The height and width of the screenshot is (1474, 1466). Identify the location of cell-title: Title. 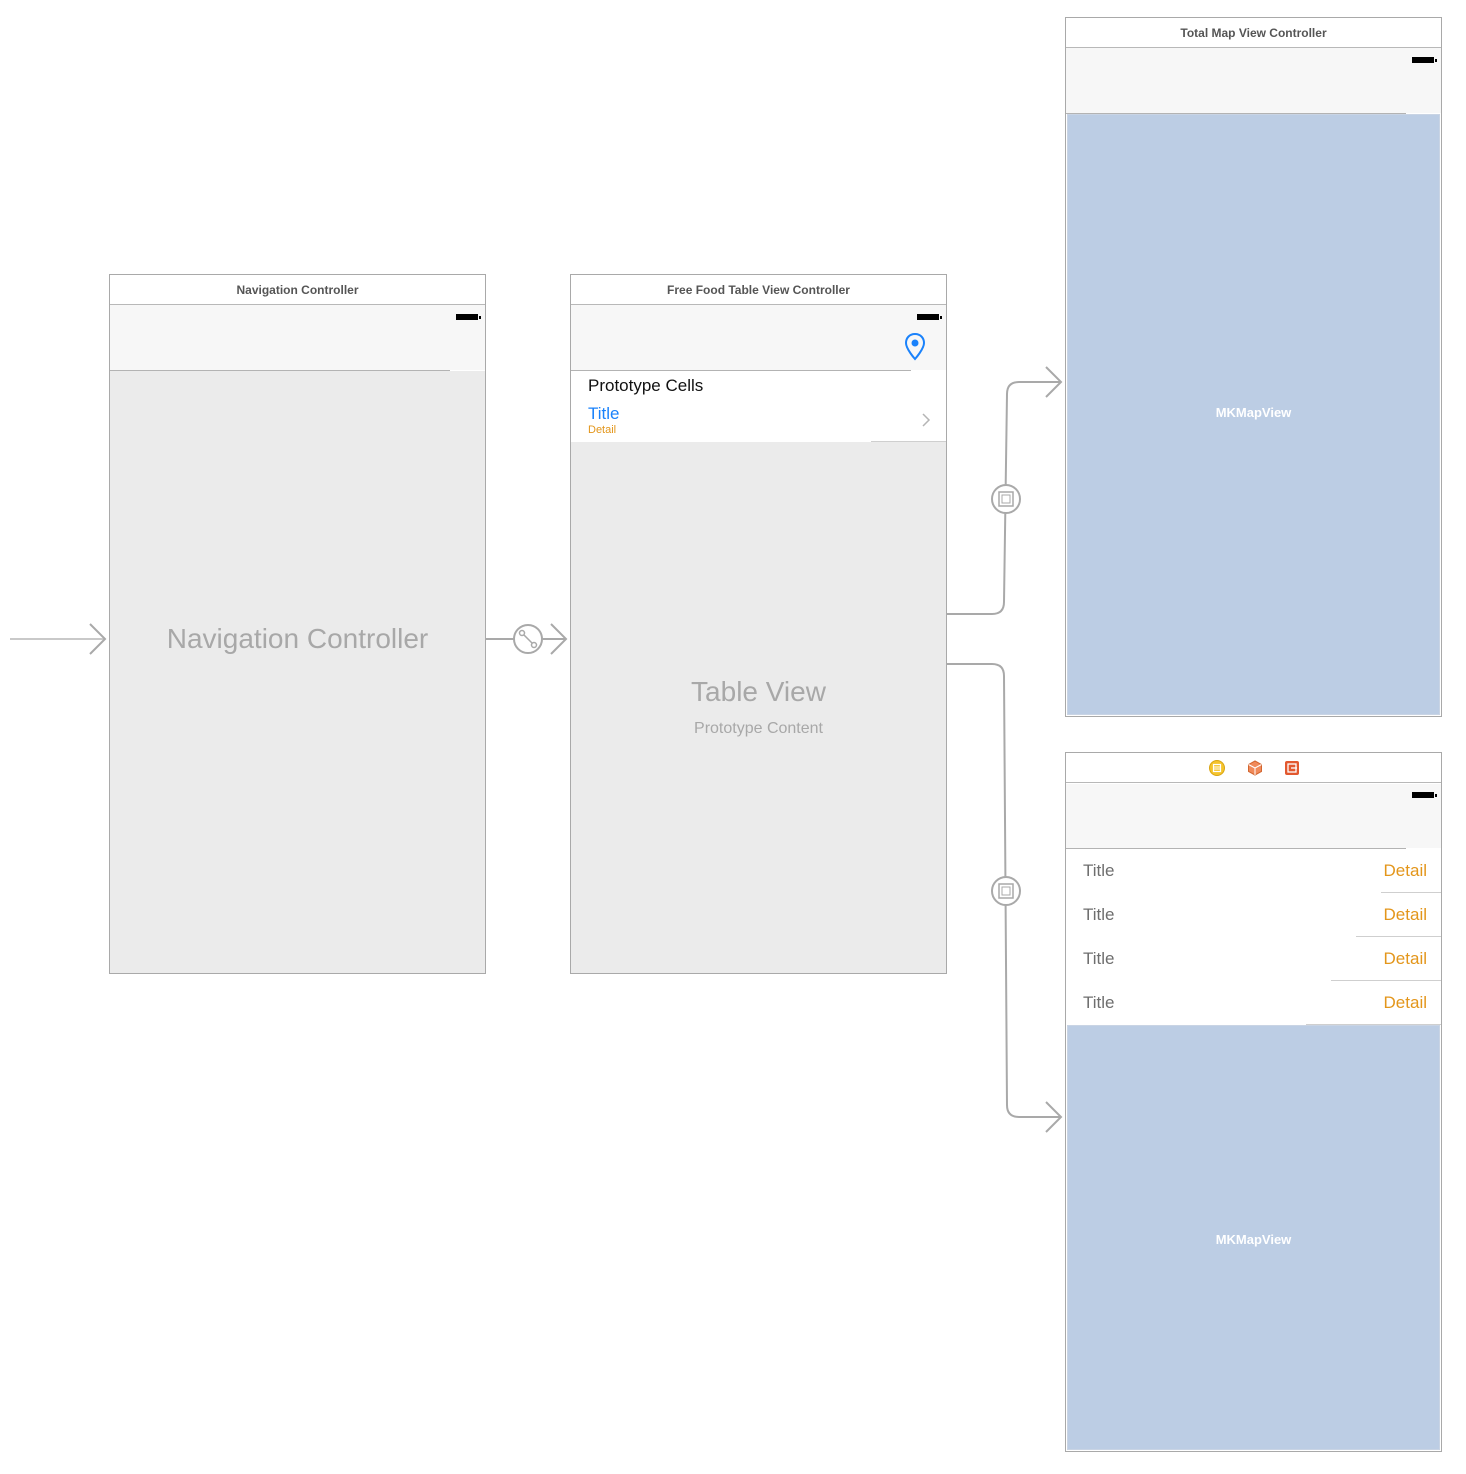
(604, 414).